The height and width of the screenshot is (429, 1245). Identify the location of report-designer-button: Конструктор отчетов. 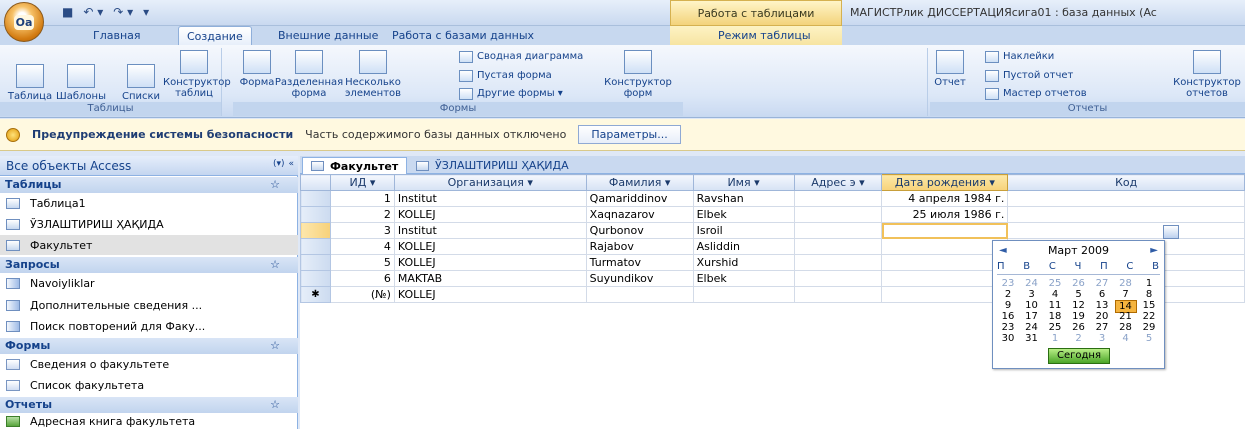
(1207, 74).